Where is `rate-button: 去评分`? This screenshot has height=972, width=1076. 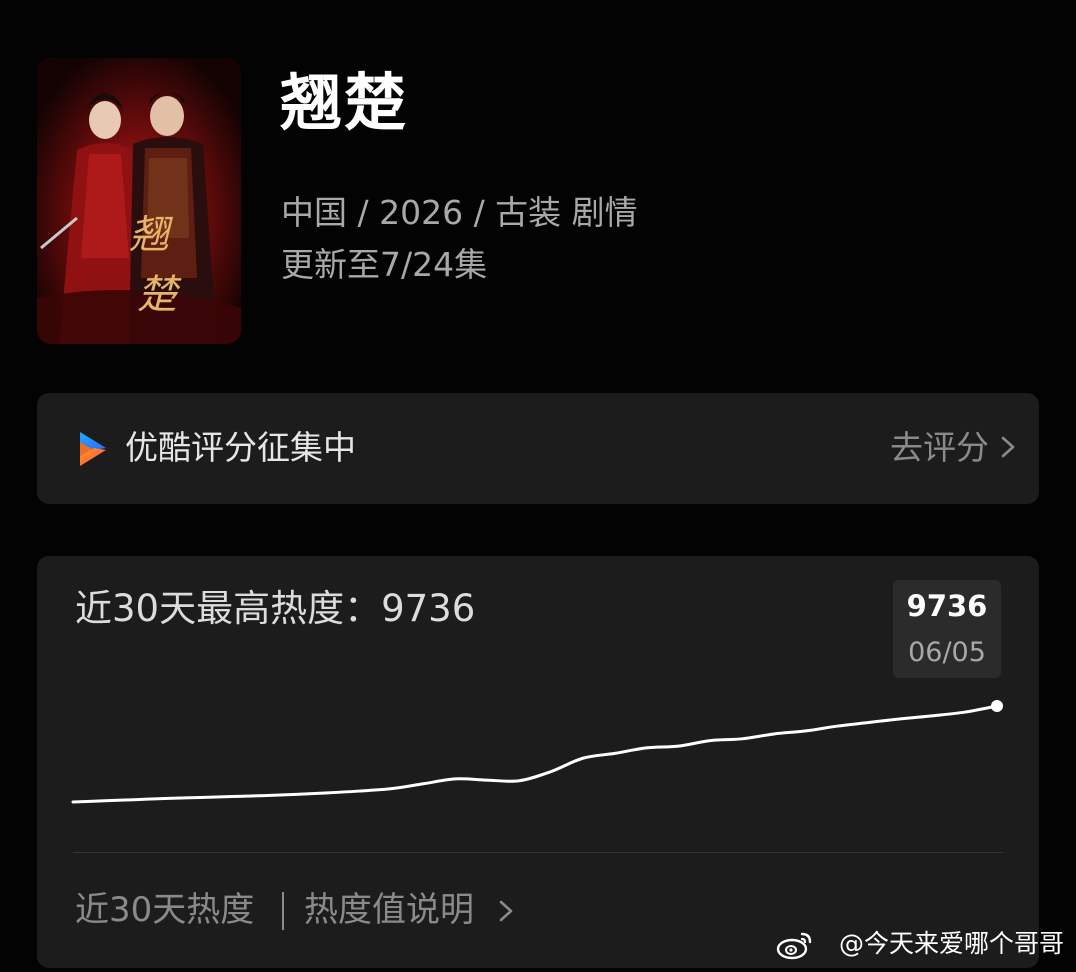
rate-button: 去评分 is located at coordinates (939, 447).